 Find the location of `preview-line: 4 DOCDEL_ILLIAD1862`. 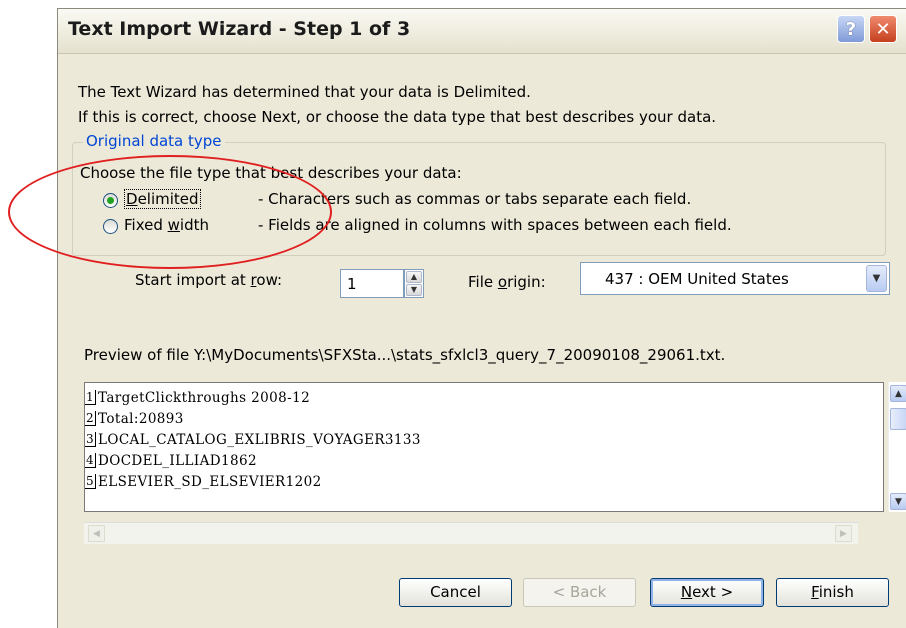

preview-line: 4 DOCDEL_ILLIAD1862 is located at coordinates (171, 460).